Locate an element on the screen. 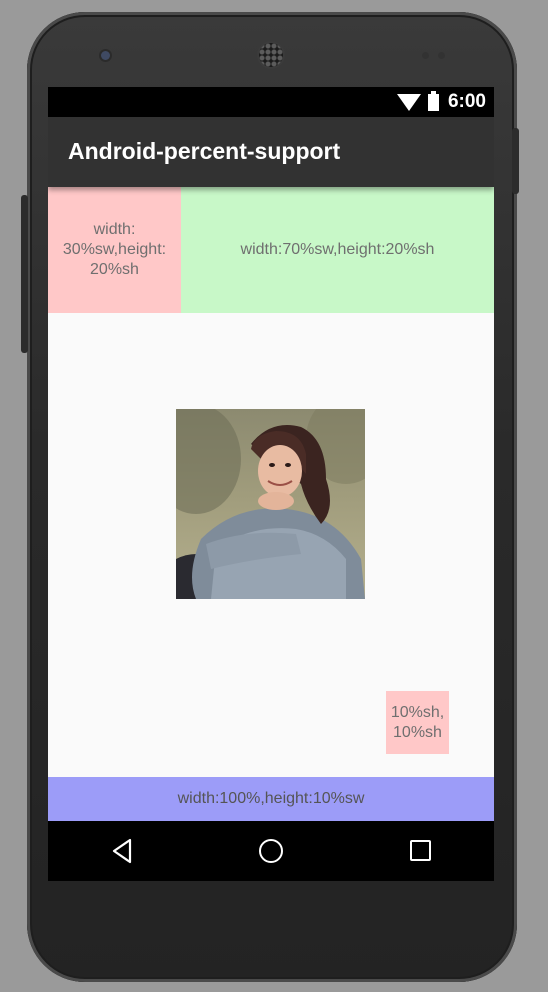 The height and width of the screenshot is (992, 548). home-icon is located at coordinates (271, 851).